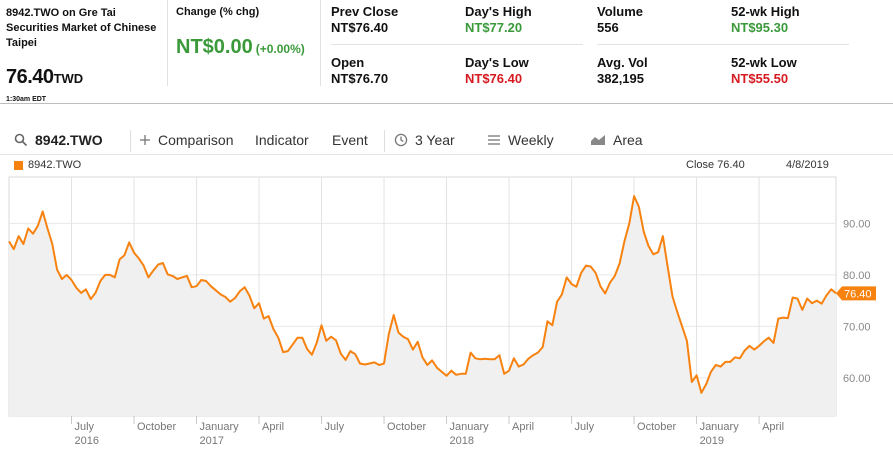 The image size is (893, 456). I want to click on days-high: Day's High NT$77.20, so click(498, 19).